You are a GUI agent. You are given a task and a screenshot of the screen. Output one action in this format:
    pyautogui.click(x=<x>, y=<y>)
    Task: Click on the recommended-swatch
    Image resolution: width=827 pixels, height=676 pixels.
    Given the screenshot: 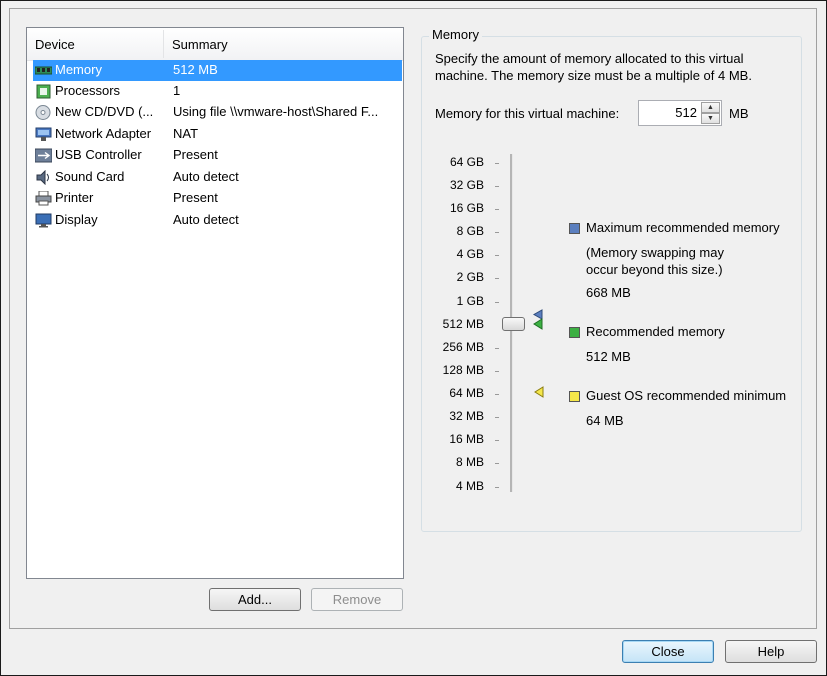 What is the action you would take?
    pyautogui.click(x=574, y=332)
    